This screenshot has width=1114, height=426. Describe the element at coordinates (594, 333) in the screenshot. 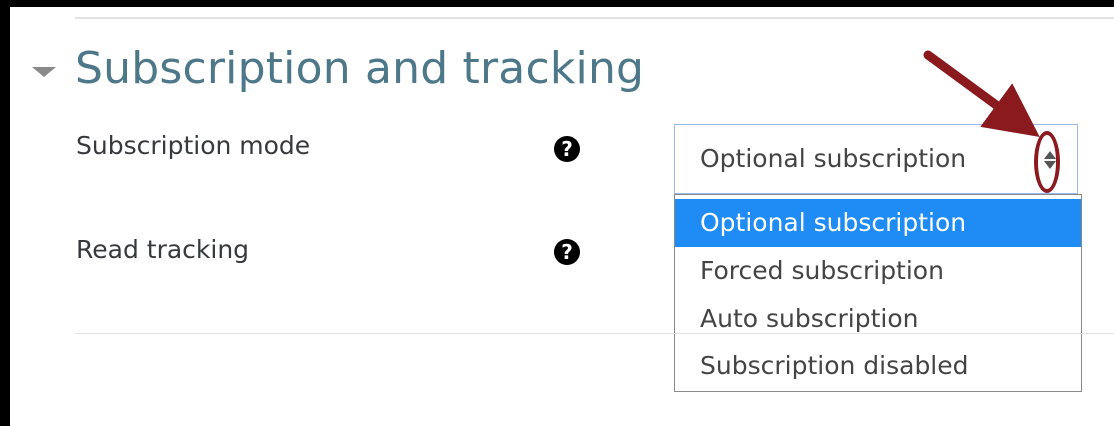

I see `bottom-divider` at that location.